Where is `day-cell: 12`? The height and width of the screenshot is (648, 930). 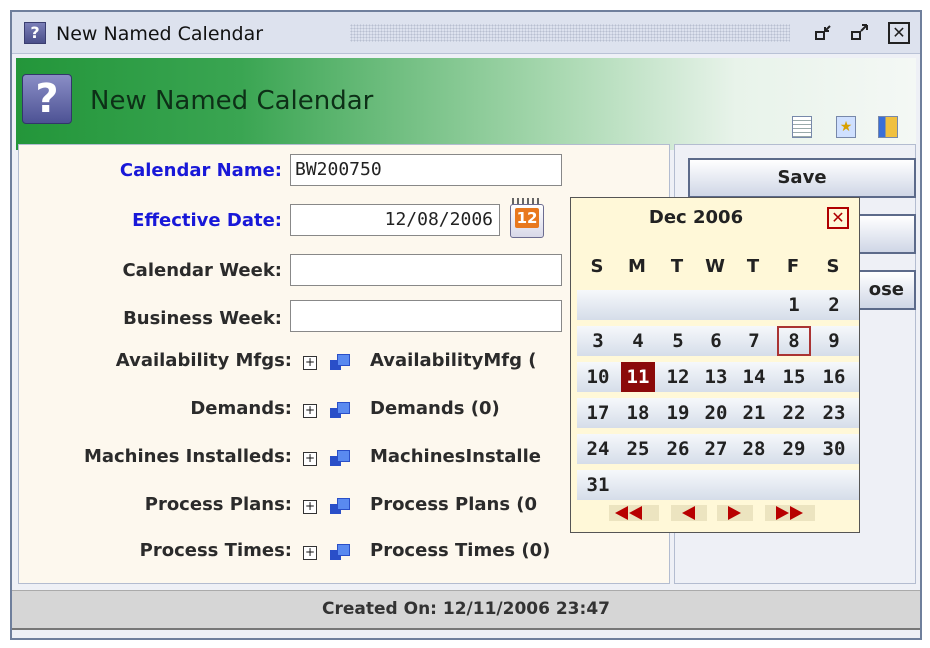 day-cell: 12 is located at coordinates (678, 377).